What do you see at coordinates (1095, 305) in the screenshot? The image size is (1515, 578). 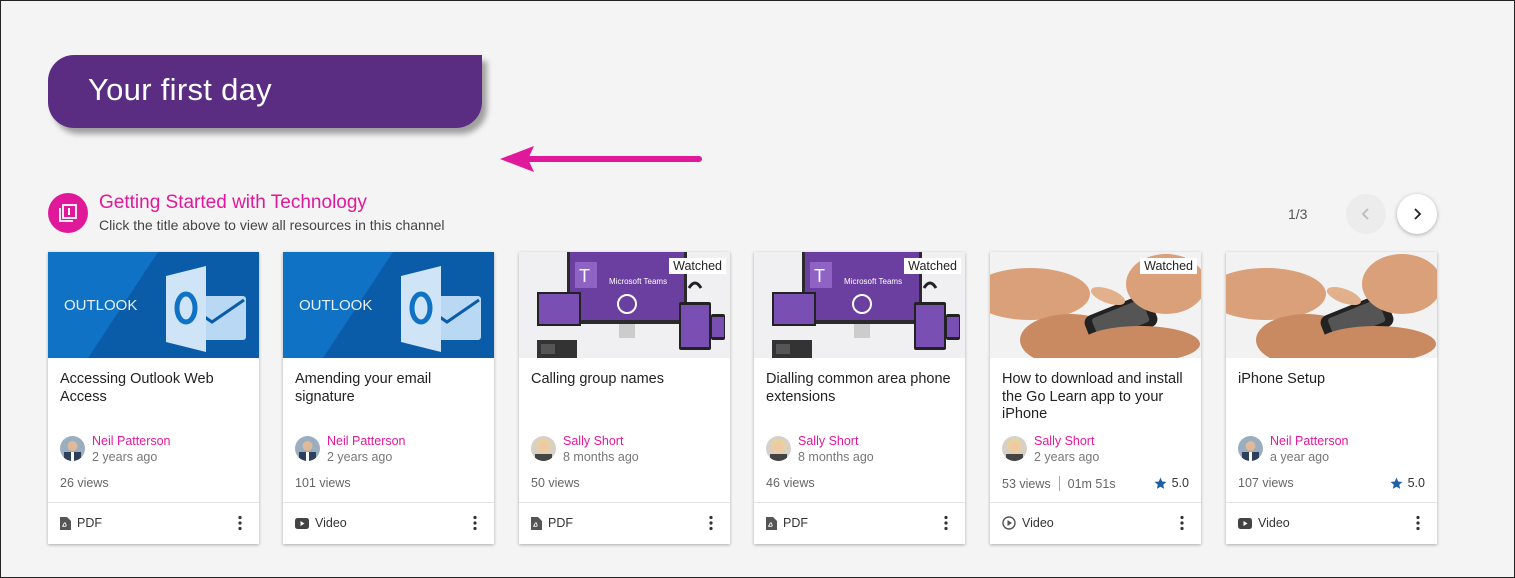 I see `resource-thumbnail: Watched` at bounding box center [1095, 305].